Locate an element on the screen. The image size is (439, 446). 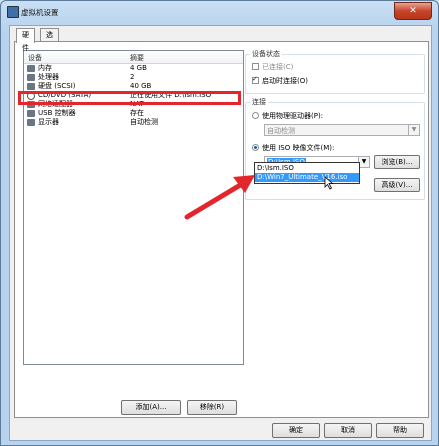
device-name: 处理器 is located at coordinates (48, 77).